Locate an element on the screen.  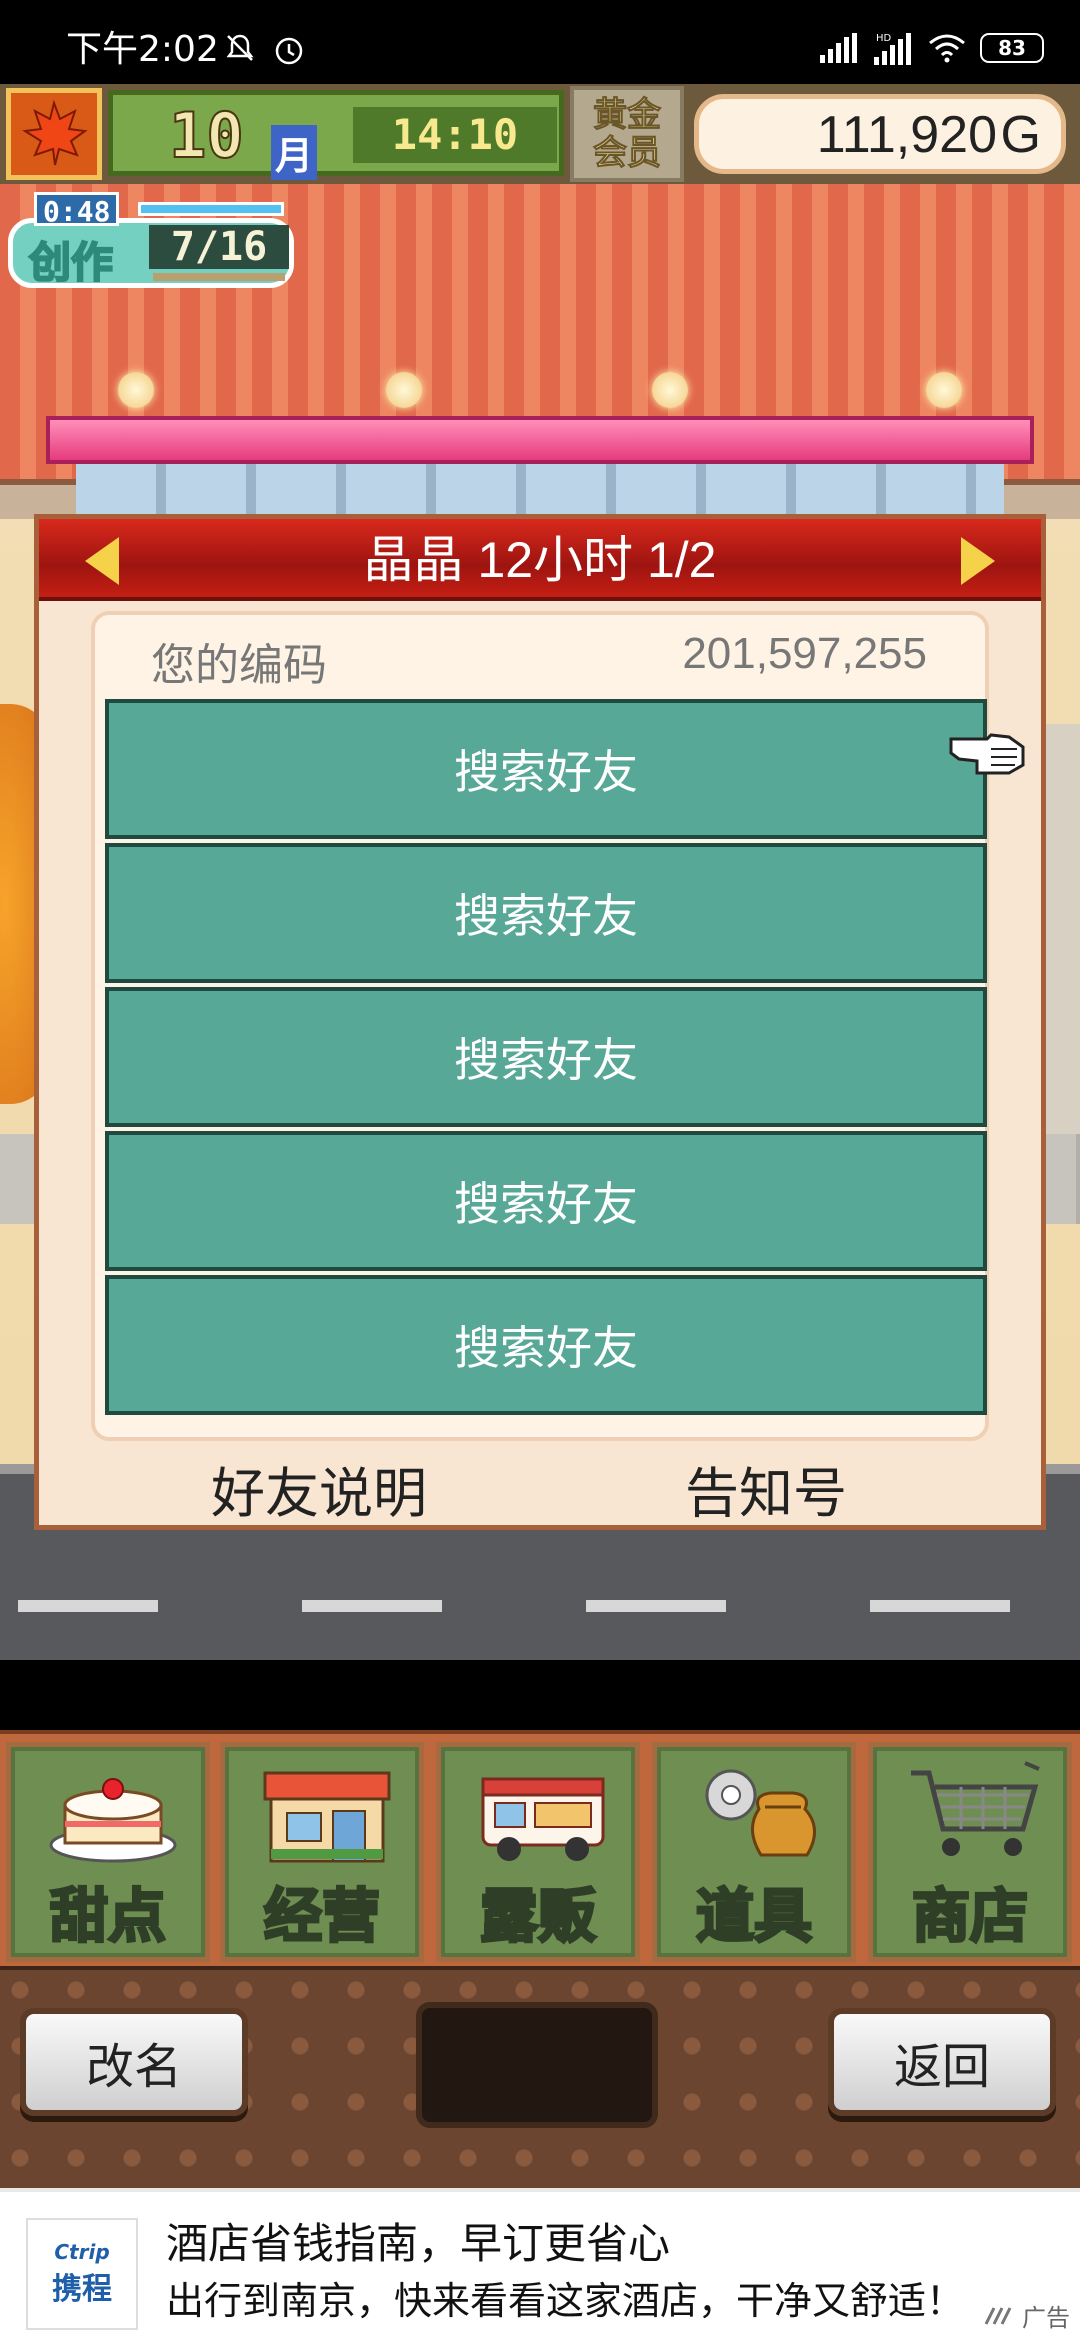
money-amount: 111,920 is located at coordinates (906, 135).